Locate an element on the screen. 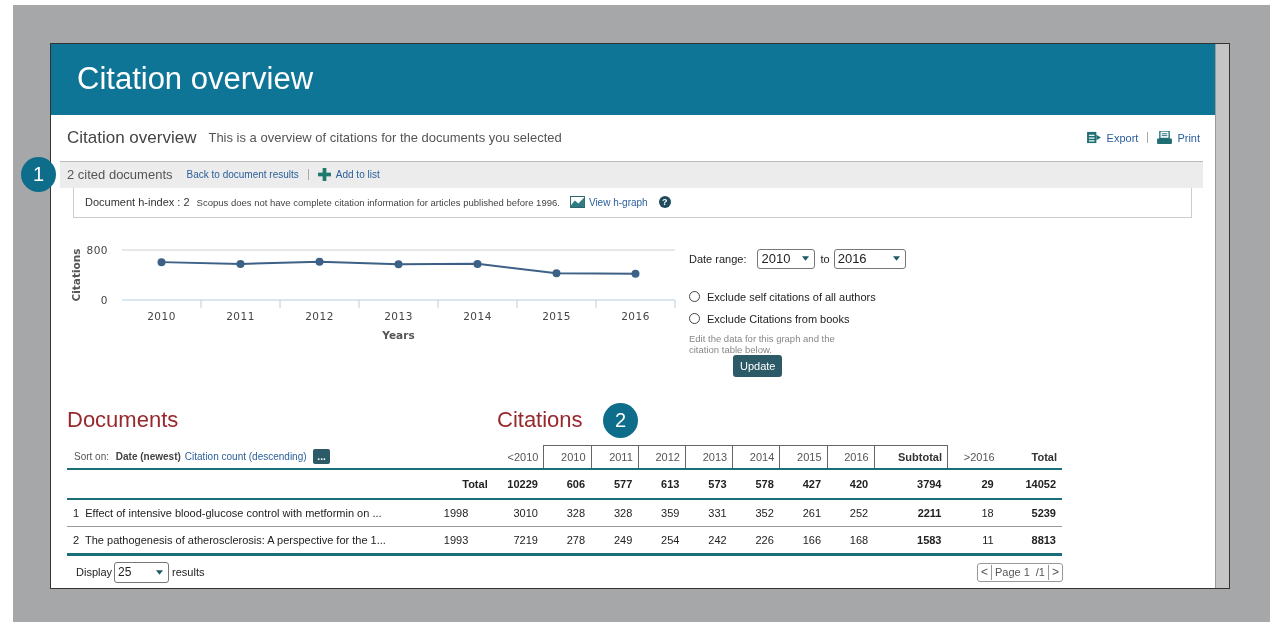  table-cell: 18 is located at coordinates (973, 513).